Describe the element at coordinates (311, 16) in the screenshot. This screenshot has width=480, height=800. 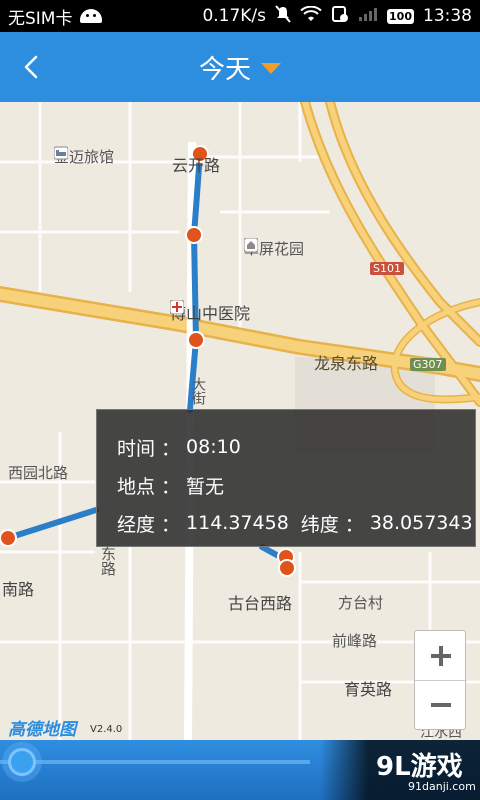
I see `wifi-icon` at that location.